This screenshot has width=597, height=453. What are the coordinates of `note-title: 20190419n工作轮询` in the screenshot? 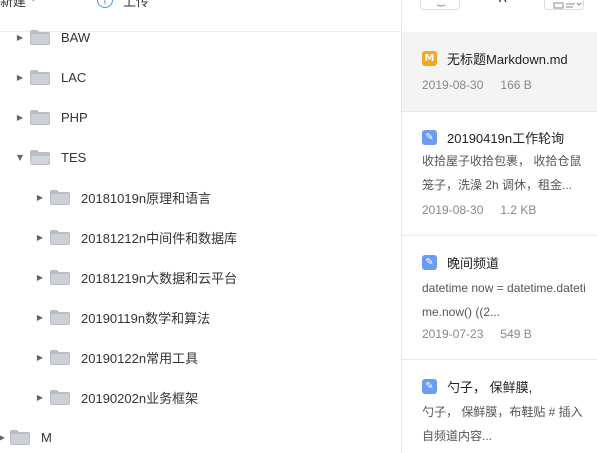 It's located at (506, 138).